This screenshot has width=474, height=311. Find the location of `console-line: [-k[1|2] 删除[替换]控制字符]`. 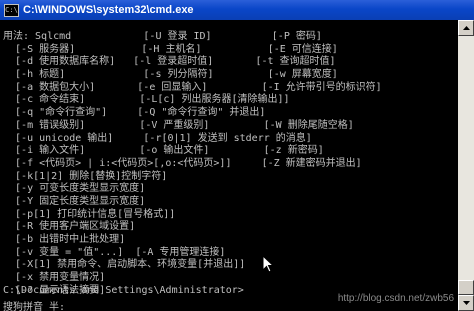

console-line: [-k[1|2] 删除[替换]控制字符] is located at coordinates (85, 176).